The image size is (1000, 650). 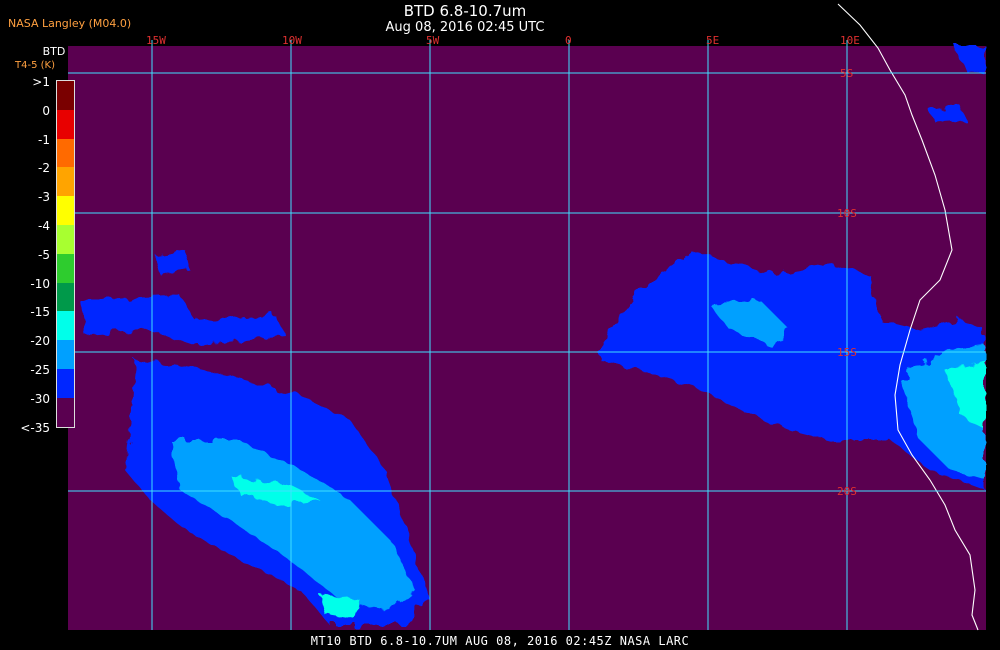 I want to click on color-legend, so click(x=65, y=254).